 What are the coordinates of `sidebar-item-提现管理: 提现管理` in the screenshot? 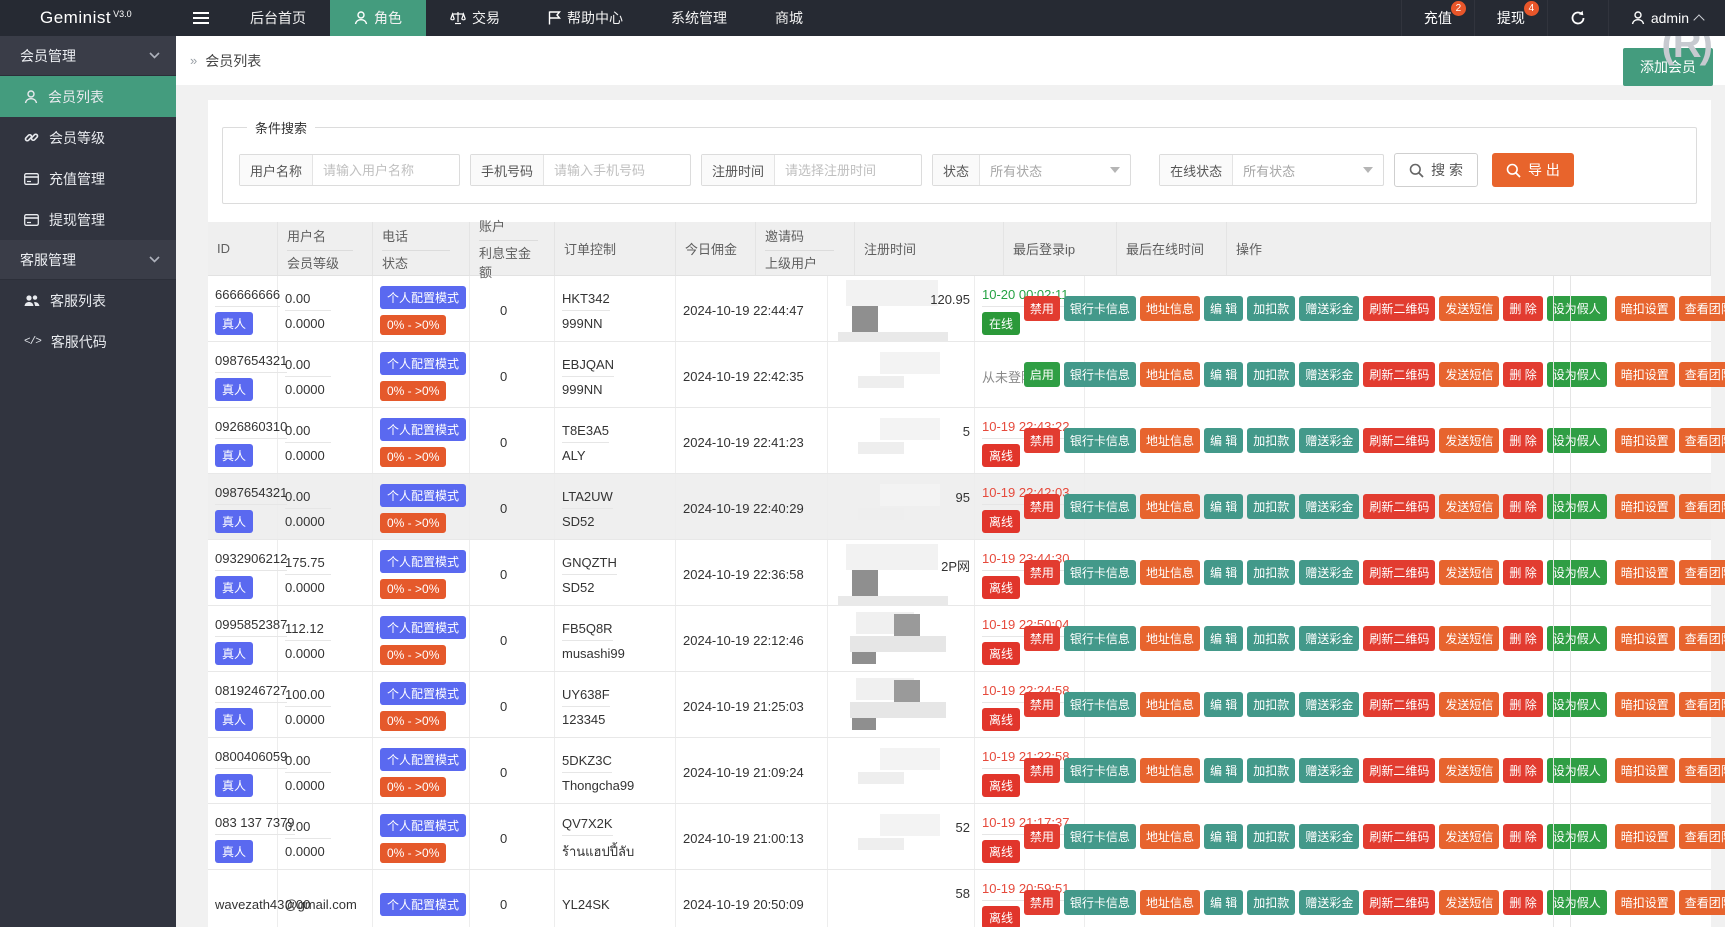 It's located at (88, 219).